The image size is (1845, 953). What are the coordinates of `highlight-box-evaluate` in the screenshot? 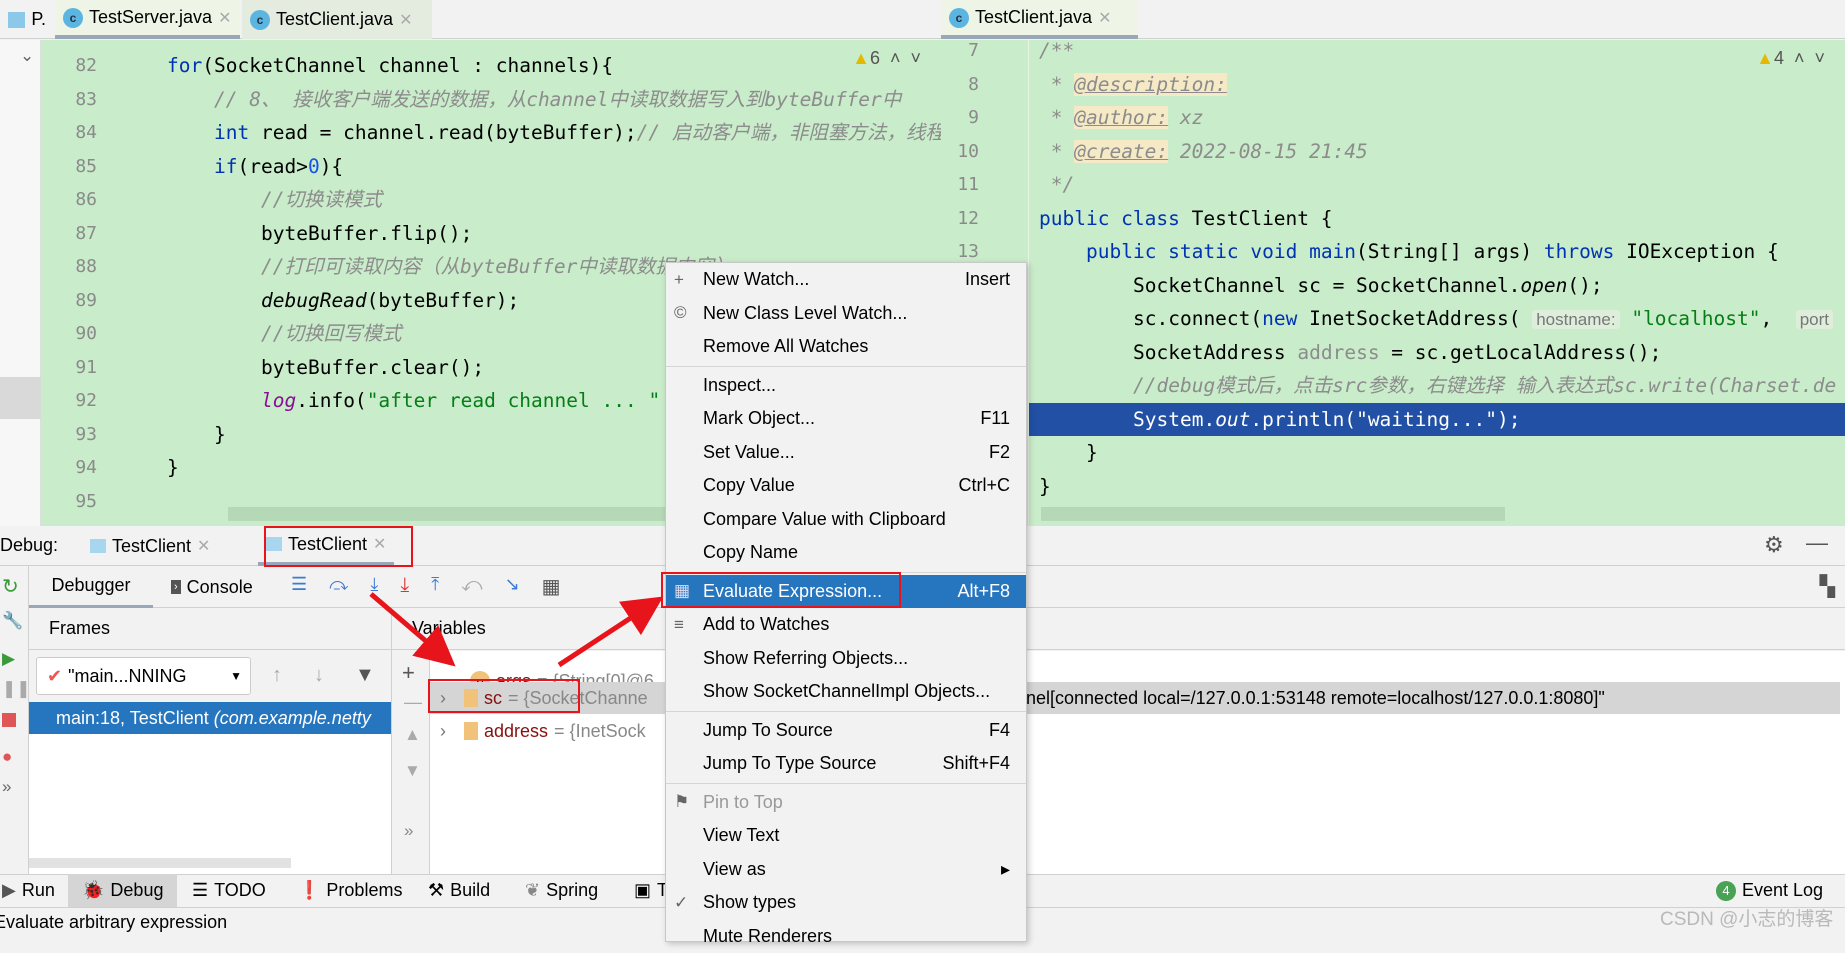 It's located at (781, 590).